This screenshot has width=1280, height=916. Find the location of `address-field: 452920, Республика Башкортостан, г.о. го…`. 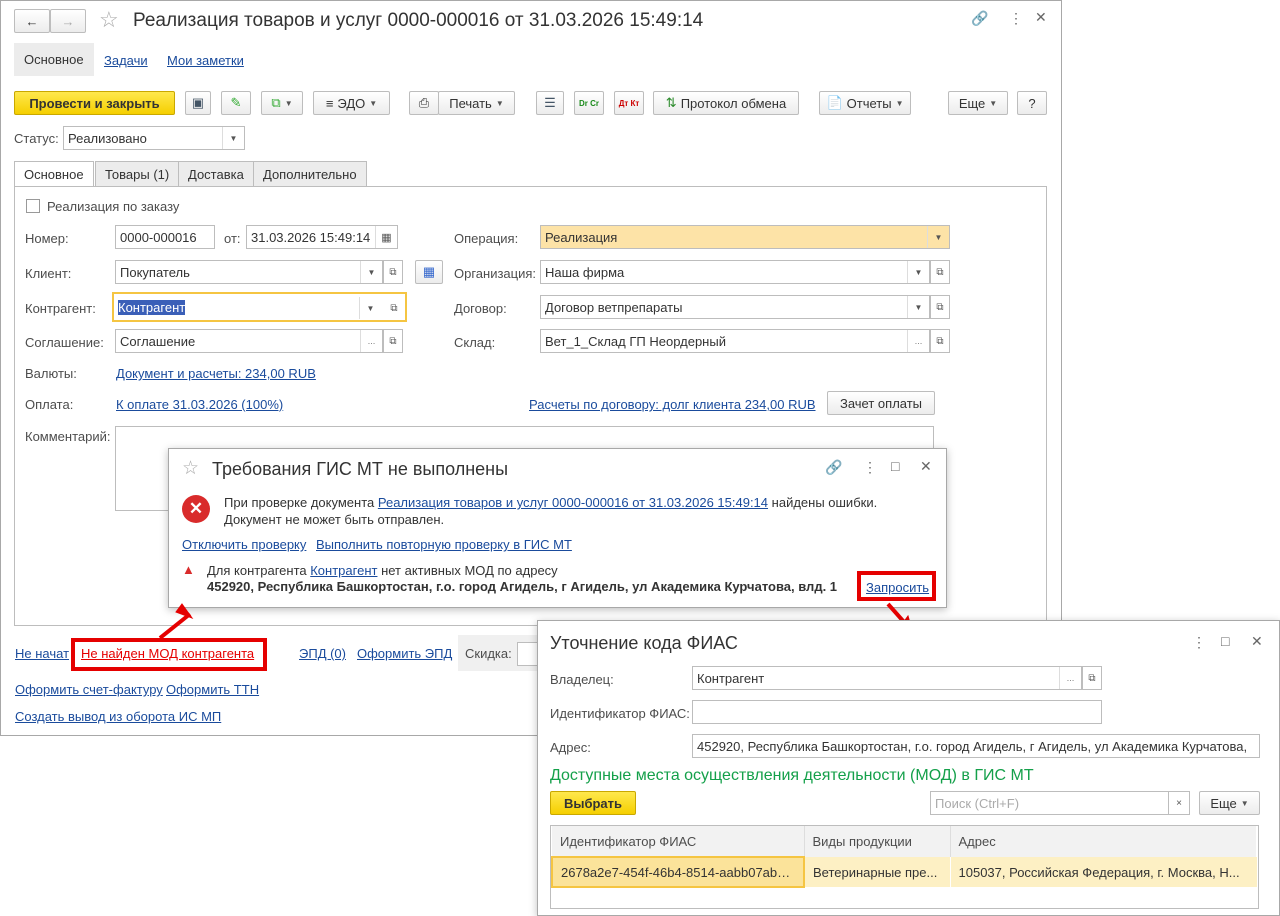

address-field: 452920, Республика Башкортостан, г.о. го… is located at coordinates (976, 746).